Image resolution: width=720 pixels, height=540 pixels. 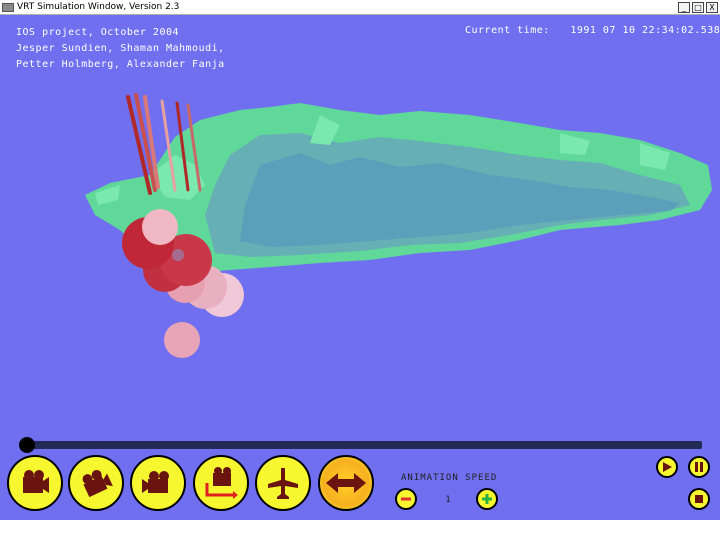 I want to click on pause-button, so click(x=699, y=467).